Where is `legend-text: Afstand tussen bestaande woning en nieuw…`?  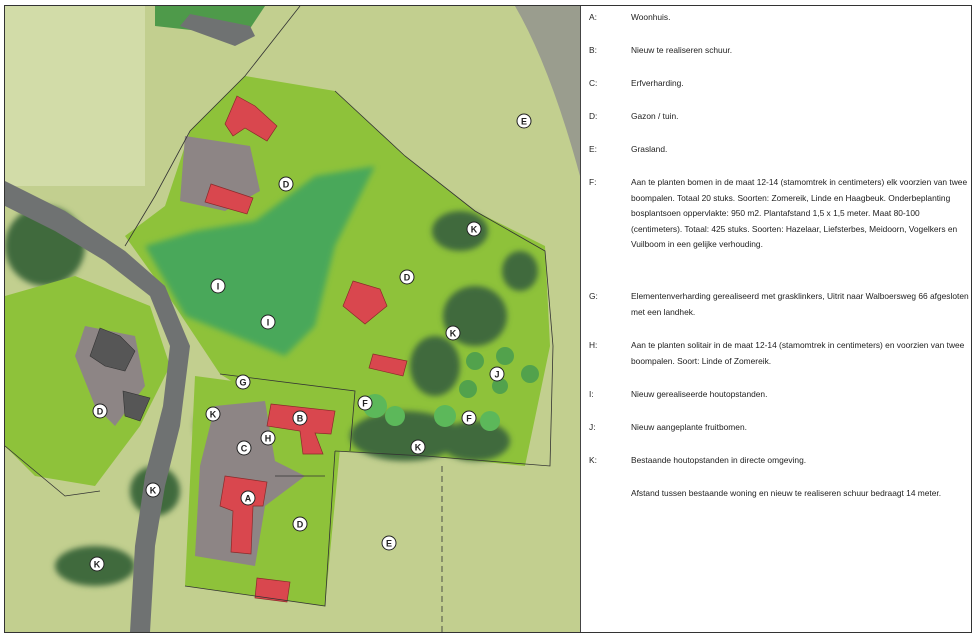
legend-text: Afstand tussen bestaande woning en nieuw… is located at coordinates (786, 493).